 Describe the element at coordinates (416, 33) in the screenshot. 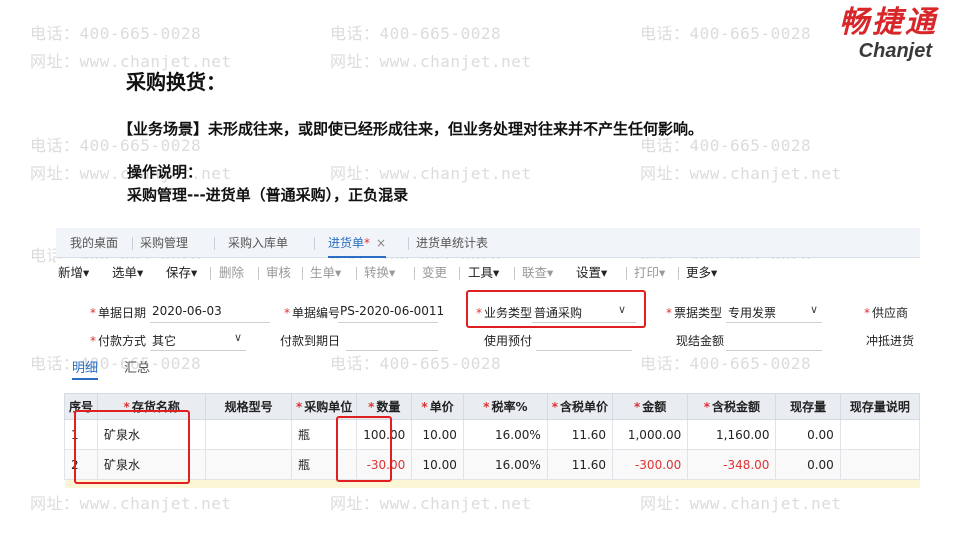

I see `watermark-phone: 电话：400-665-0028` at that location.